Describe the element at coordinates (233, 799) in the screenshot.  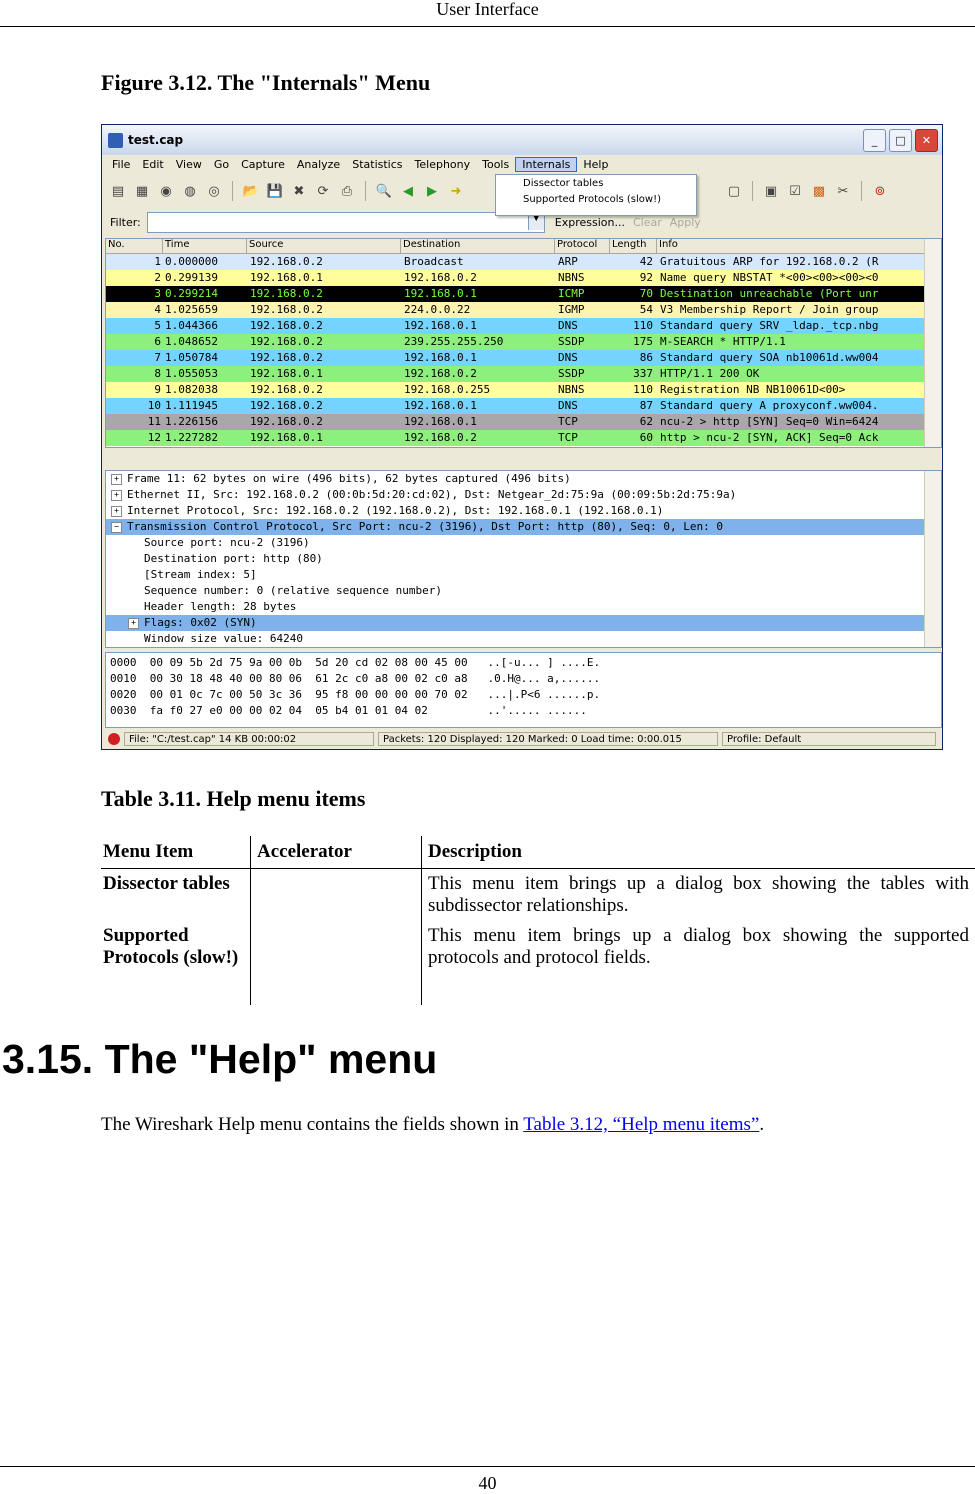
I see `table-title: Table 3.11. Help menu items` at that location.